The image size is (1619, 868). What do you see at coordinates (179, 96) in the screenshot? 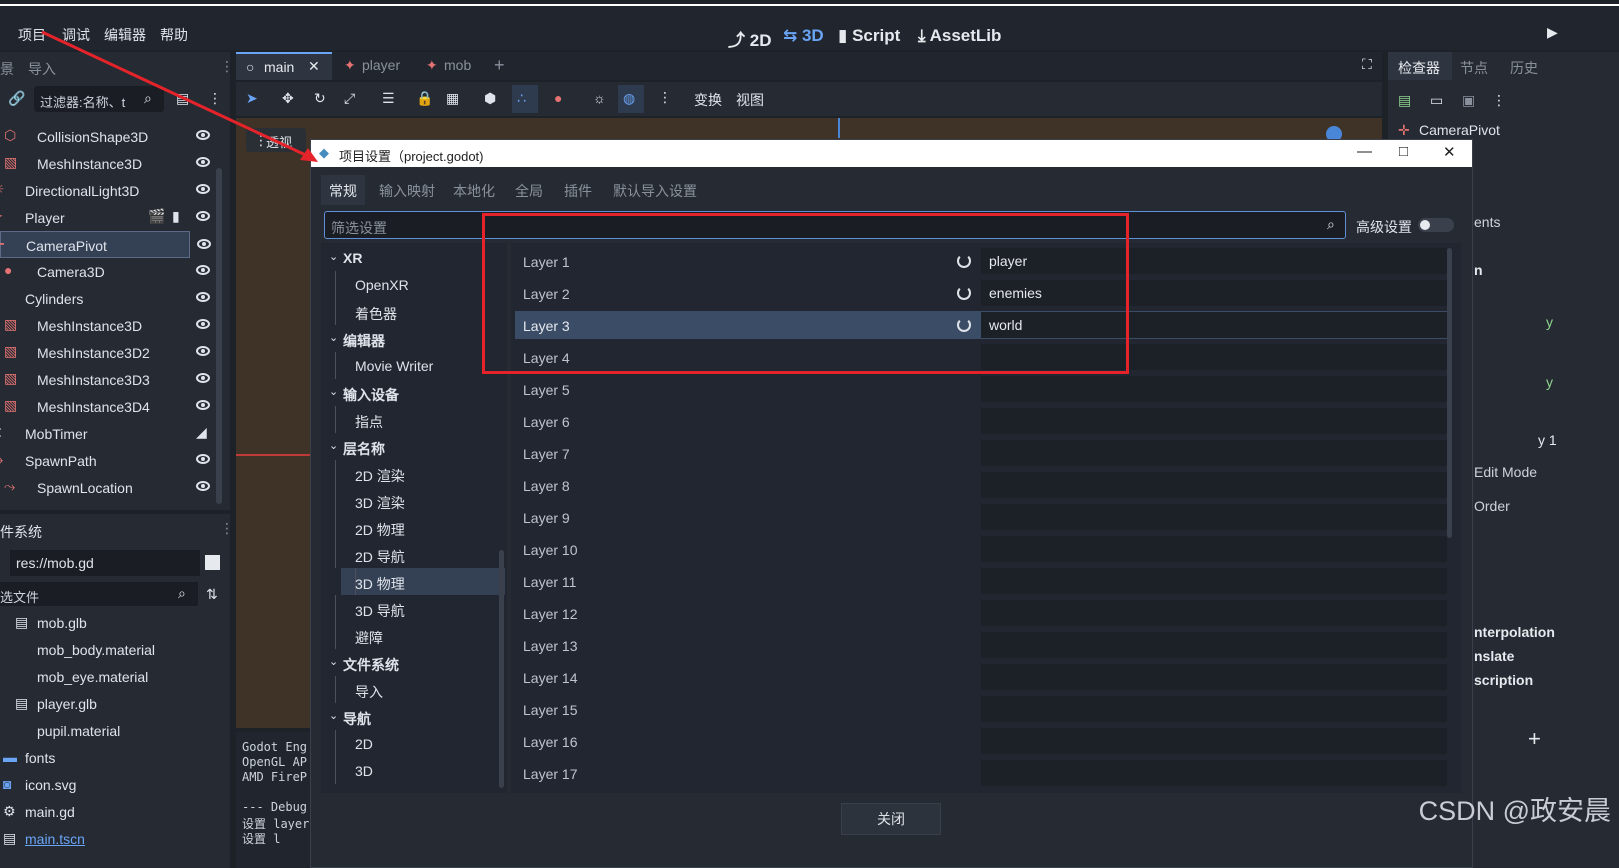
I see `annotation-arrow` at bounding box center [179, 96].